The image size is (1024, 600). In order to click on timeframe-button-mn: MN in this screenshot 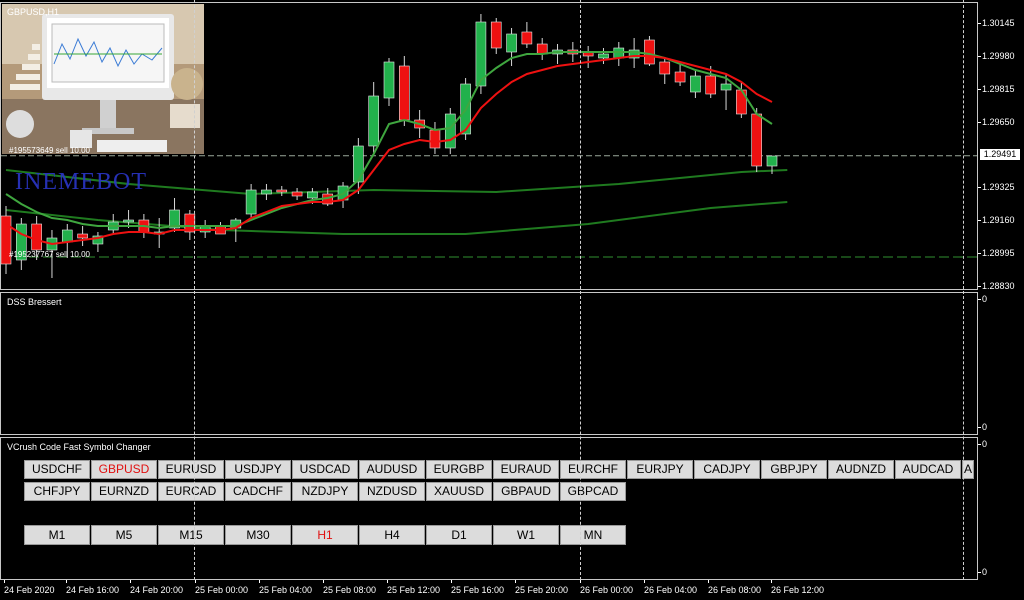, I will do `click(593, 535)`.